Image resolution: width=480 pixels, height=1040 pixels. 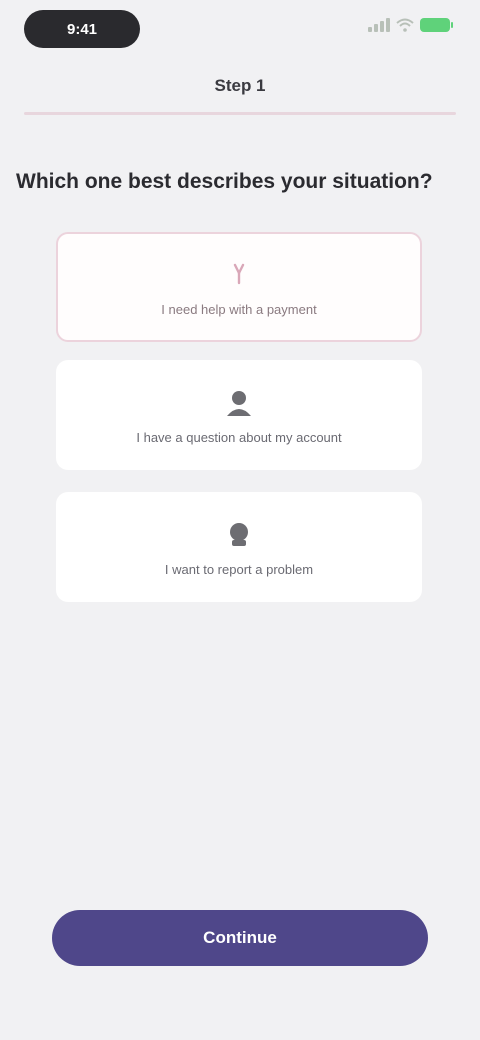 What do you see at coordinates (239, 535) in the screenshot?
I see `flag-icon` at bounding box center [239, 535].